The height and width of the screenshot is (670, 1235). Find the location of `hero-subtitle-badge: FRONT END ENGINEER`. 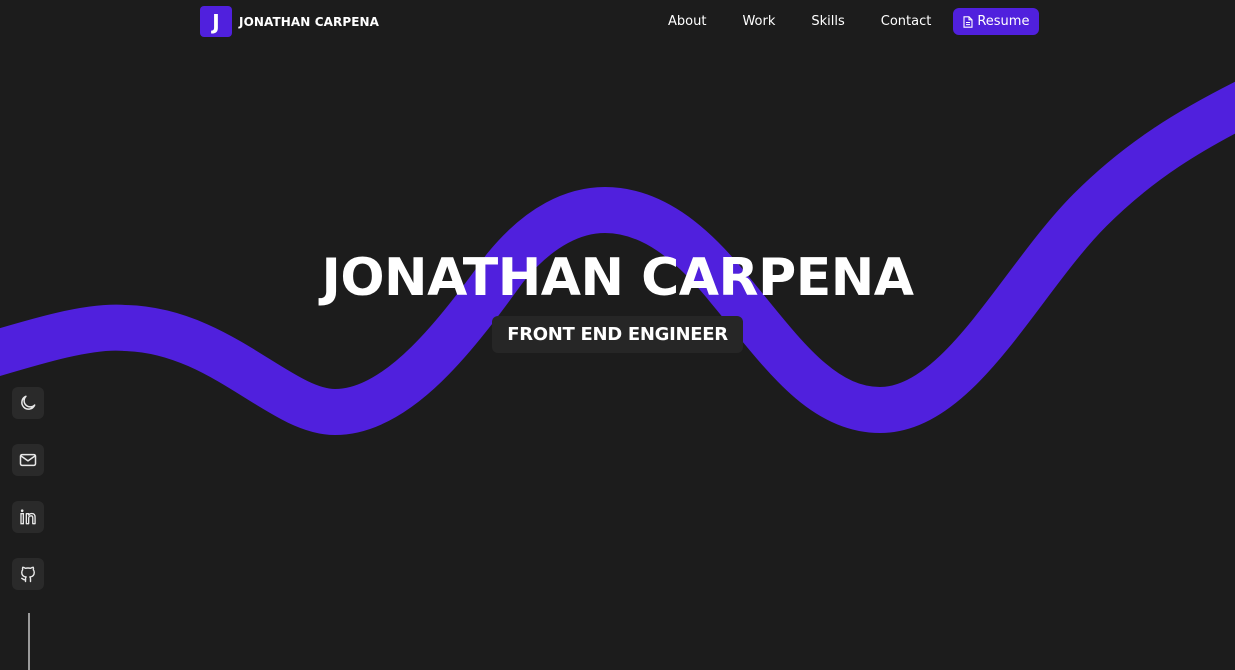

hero-subtitle-badge: FRONT END ENGINEER is located at coordinates (617, 334).